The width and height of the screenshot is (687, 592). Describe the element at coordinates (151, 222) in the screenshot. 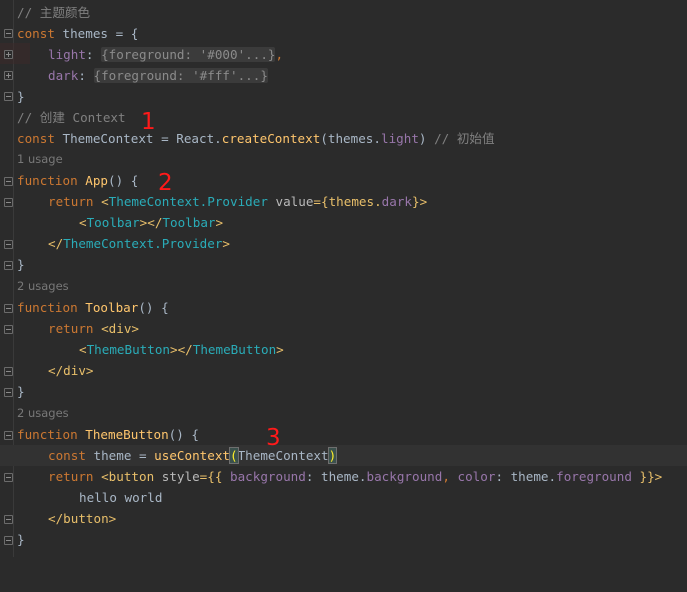

I see `jsx-bracket: ></` at that location.